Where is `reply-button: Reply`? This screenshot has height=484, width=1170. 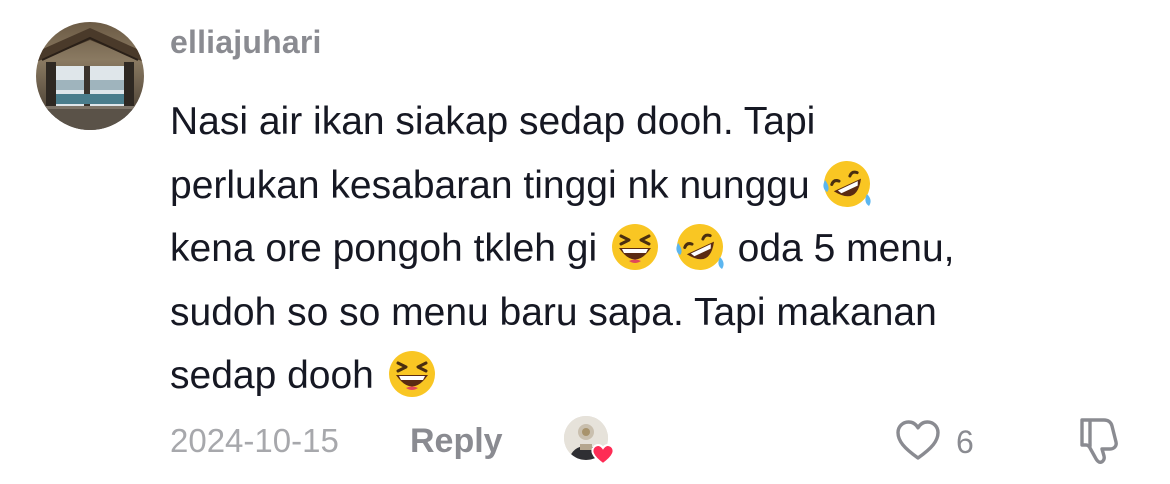
reply-button: Reply is located at coordinates (456, 441).